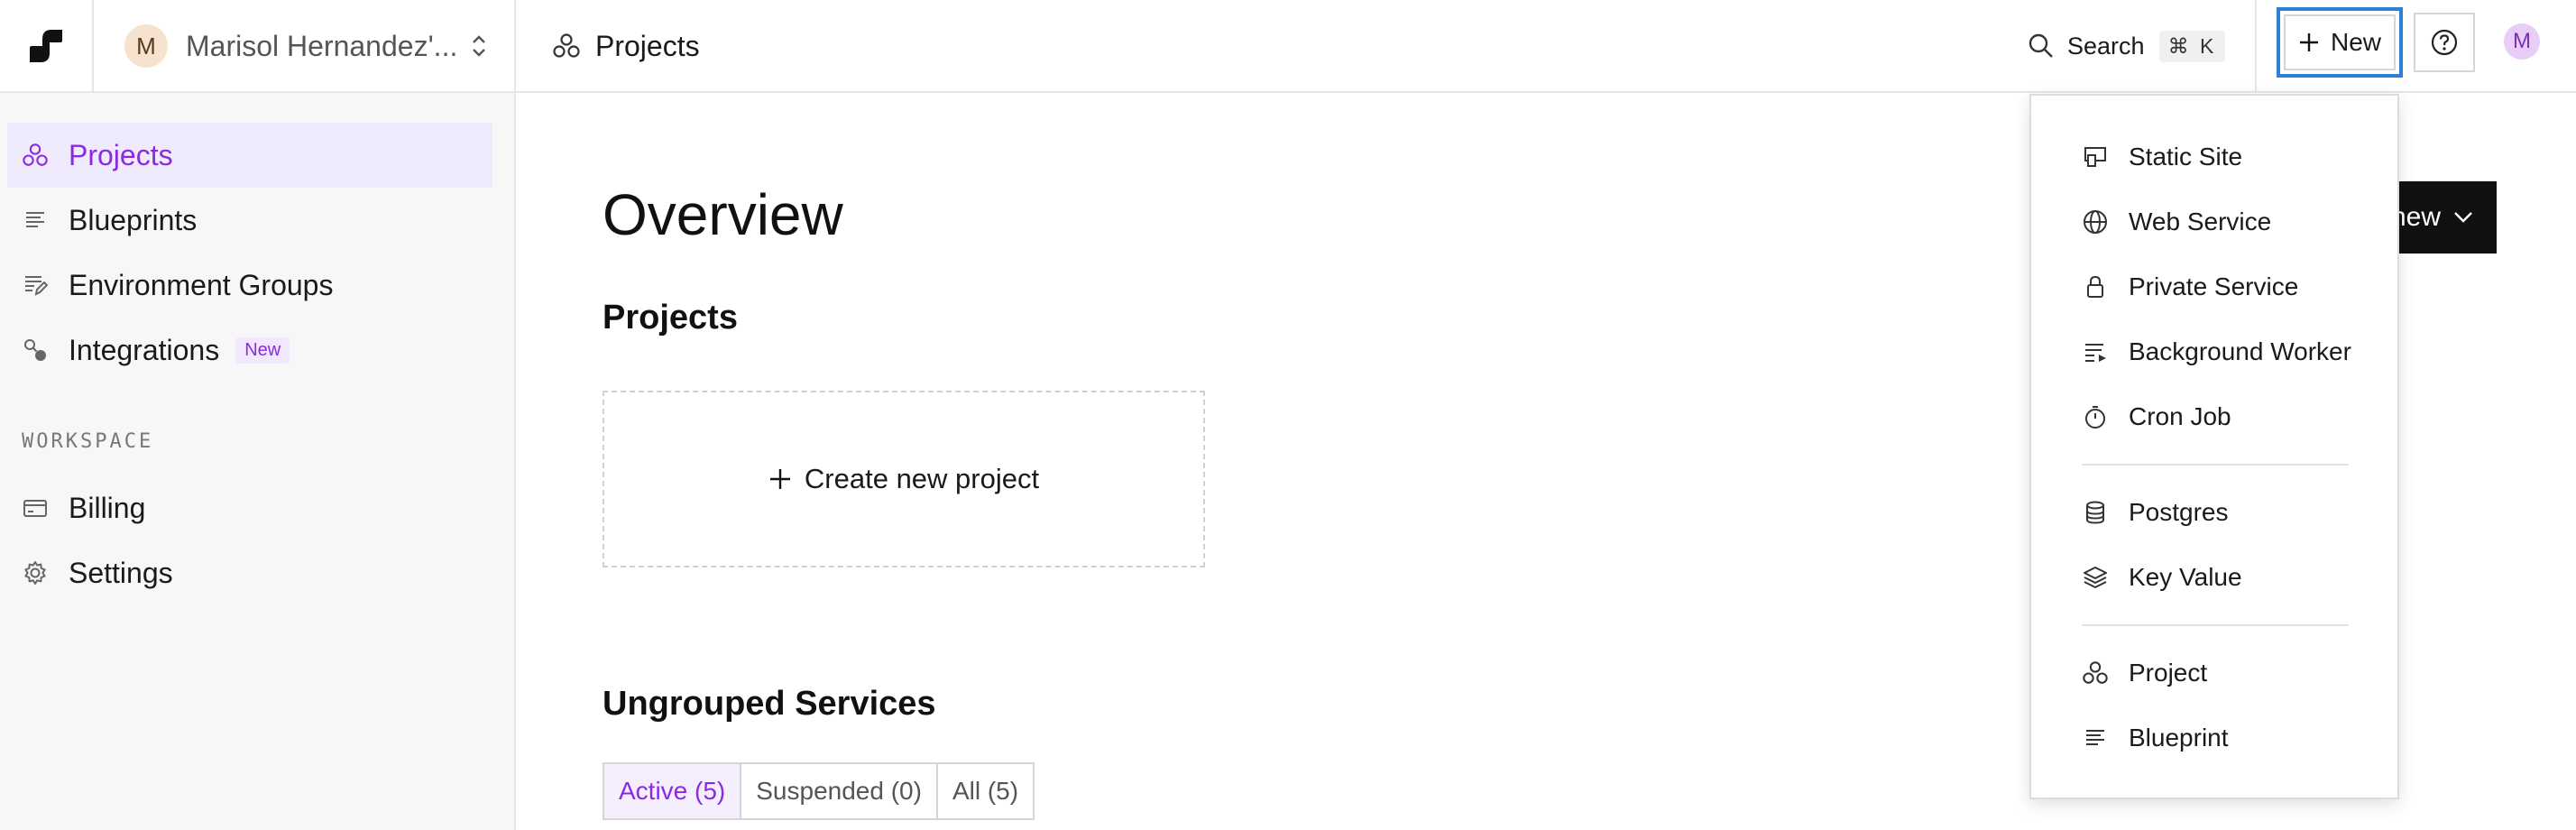 This screenshot has height=830, width=2576. Describe the element at coordinates (2041, 45) in the screenshot. I see `search-icon` at that location.